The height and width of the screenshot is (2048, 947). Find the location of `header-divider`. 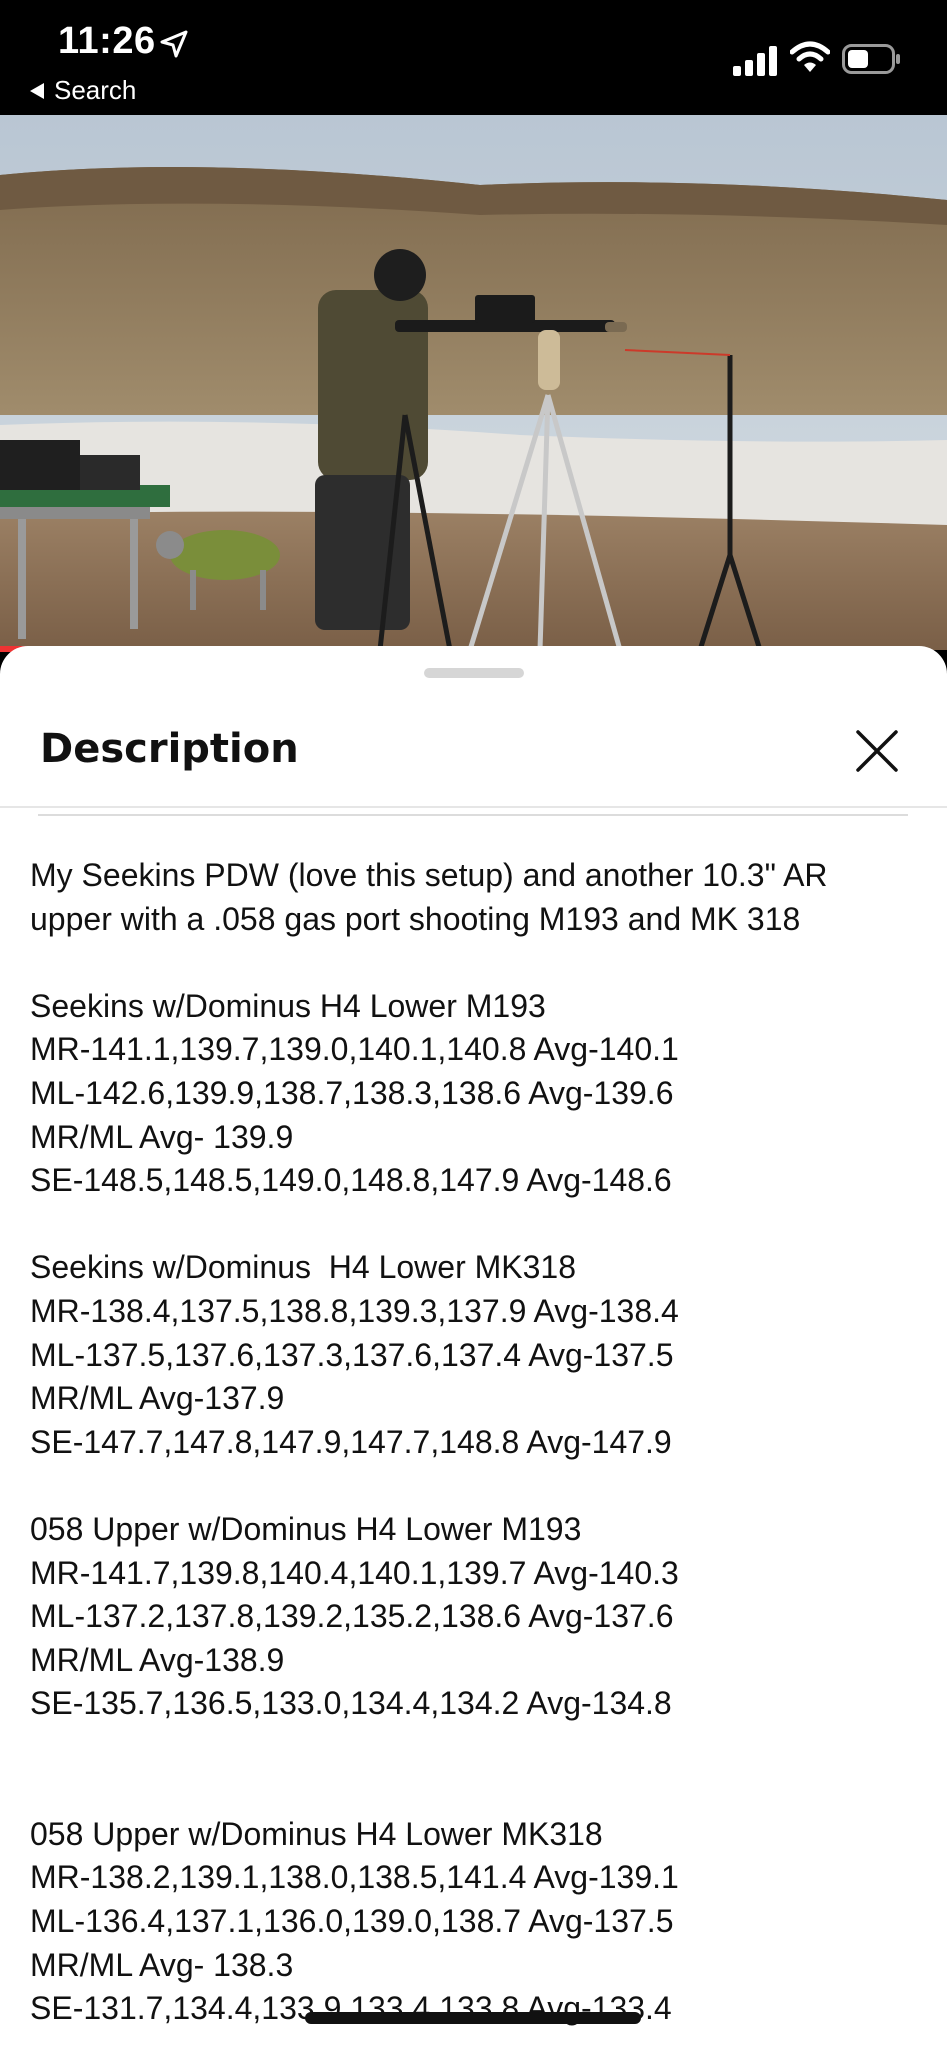

header-divider is located at coordinates (473, 807).